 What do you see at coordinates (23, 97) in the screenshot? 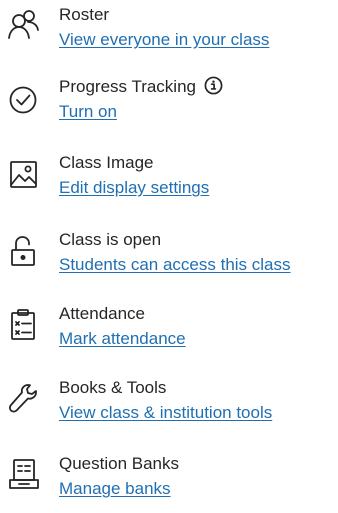
I see `progress-check-icon` at bounding box center [23, 97].